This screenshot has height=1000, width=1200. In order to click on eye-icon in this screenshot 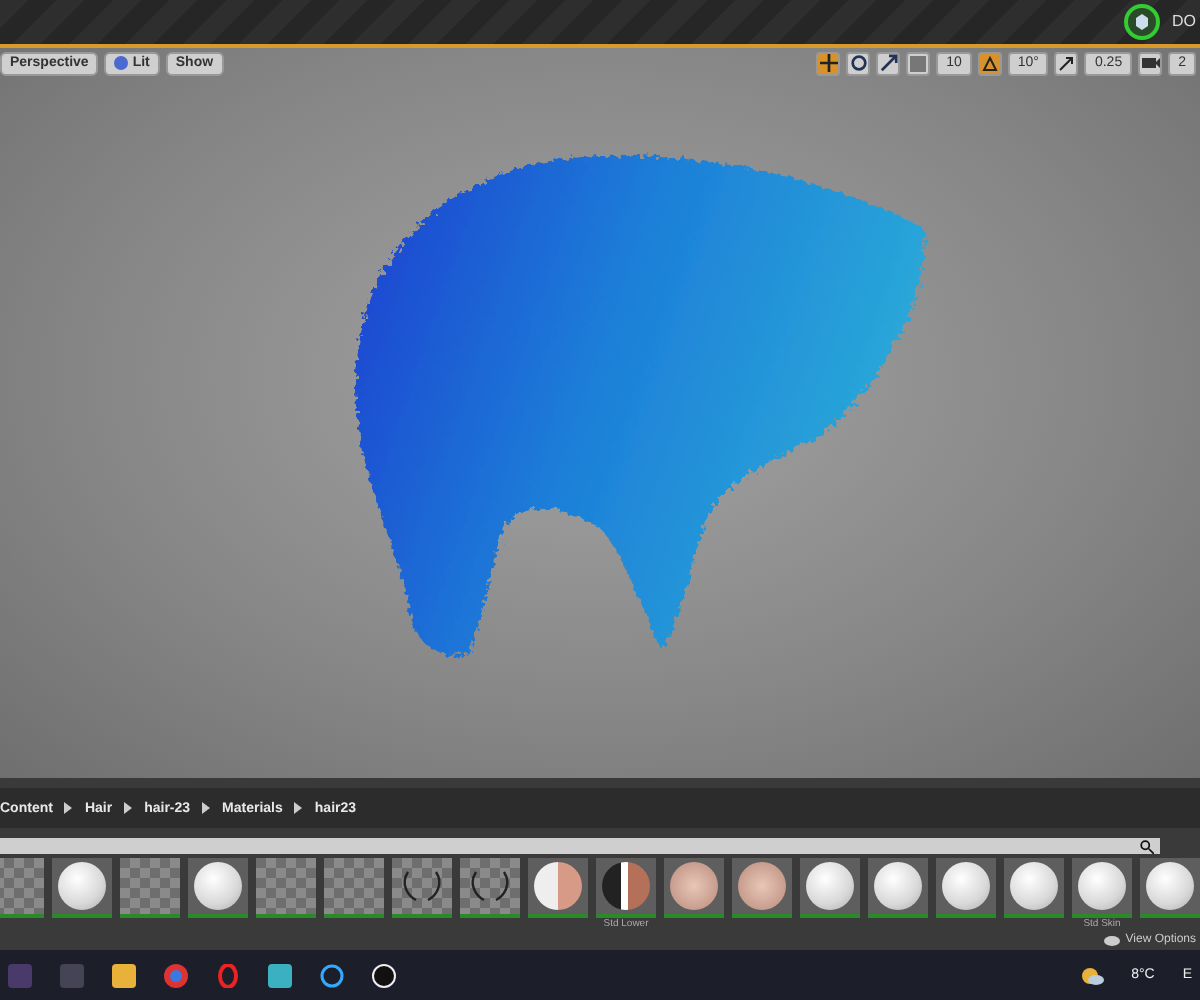, I will do `click(1111, 940)`.